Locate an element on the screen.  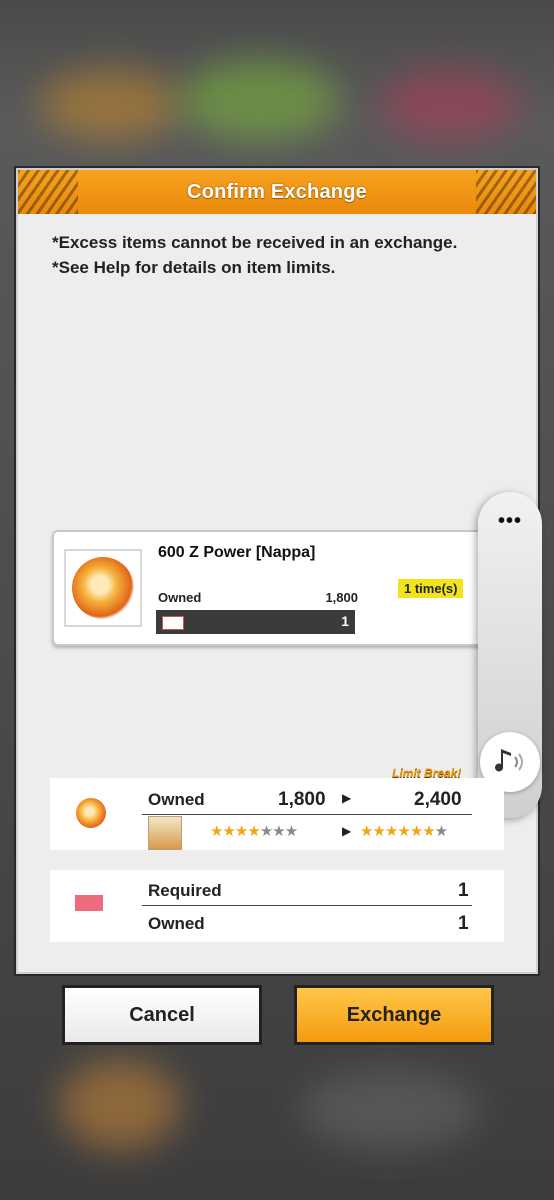
times-badge: 1 time(s) is located at coordinates (431, 588).